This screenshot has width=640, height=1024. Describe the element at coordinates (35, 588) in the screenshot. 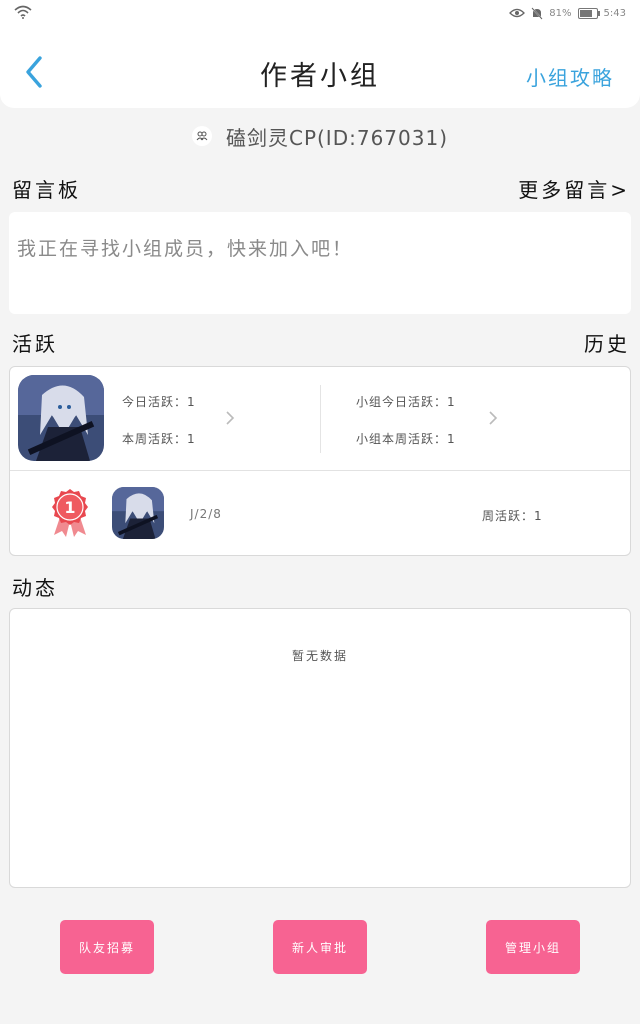

I see `dynamics-title: 动态` at that location.